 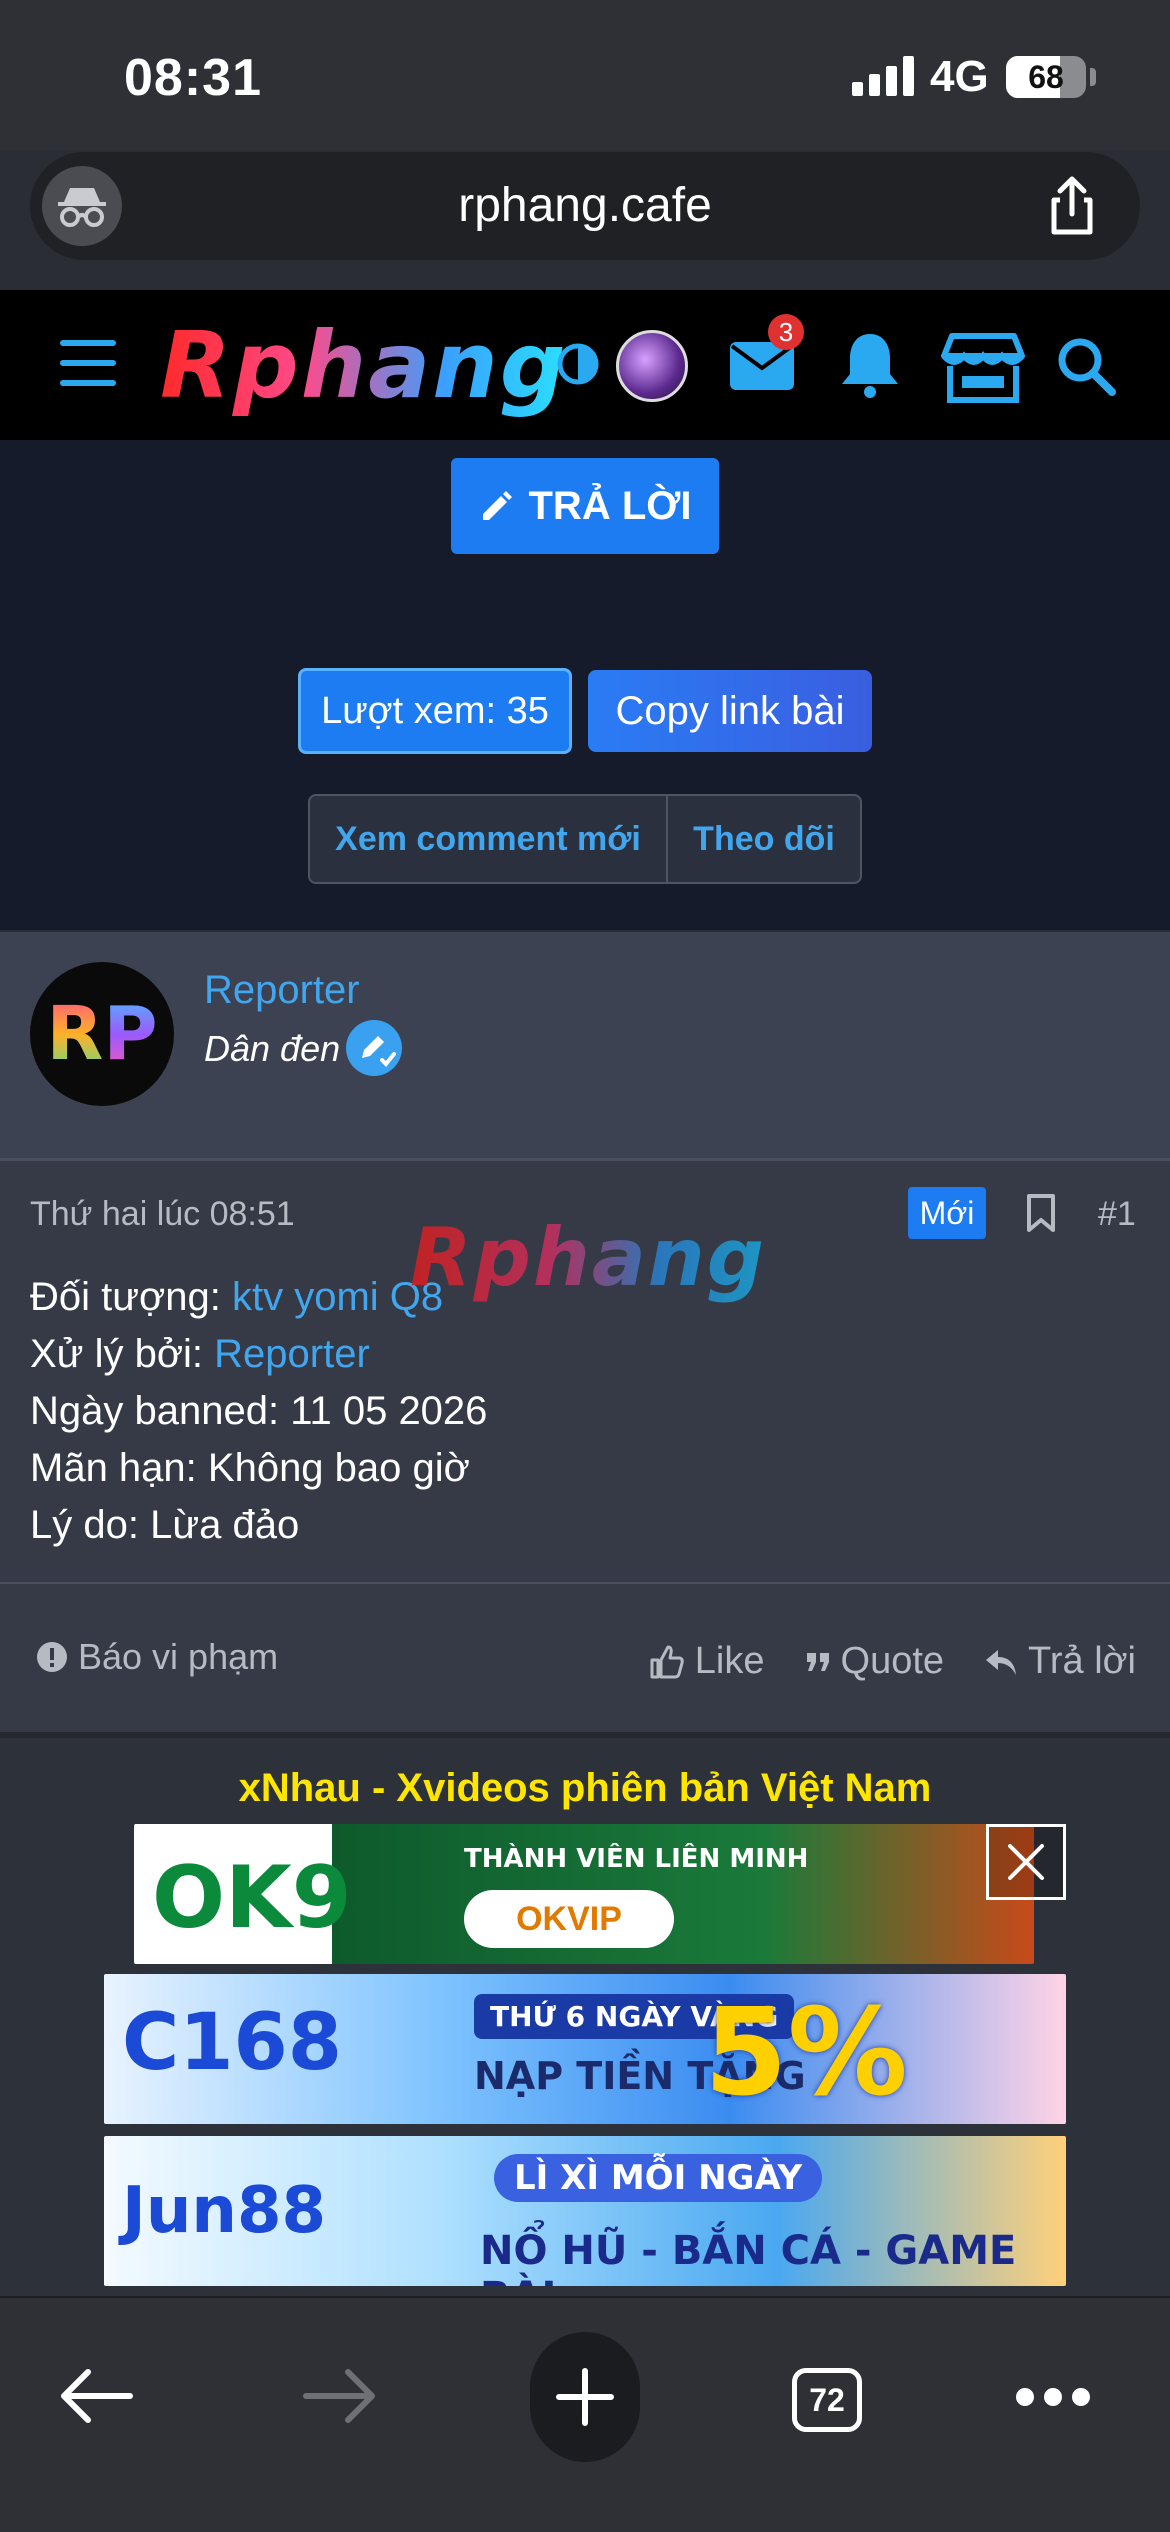 What do you see at coordinates (497, 505) in the screenshot?
I see `pencil-icon` at bounding box center [497, 505].